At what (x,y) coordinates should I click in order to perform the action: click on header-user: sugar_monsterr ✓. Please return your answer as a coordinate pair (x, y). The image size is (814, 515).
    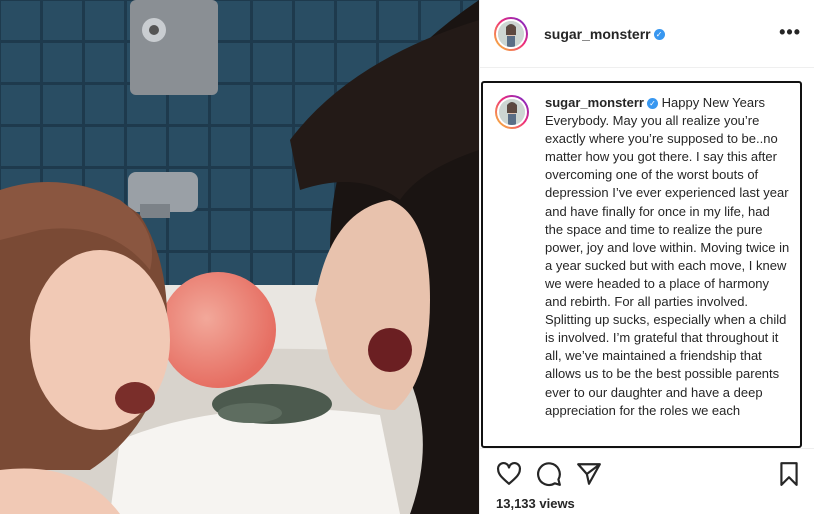
    Looking at the image, I should click on (604, 35).